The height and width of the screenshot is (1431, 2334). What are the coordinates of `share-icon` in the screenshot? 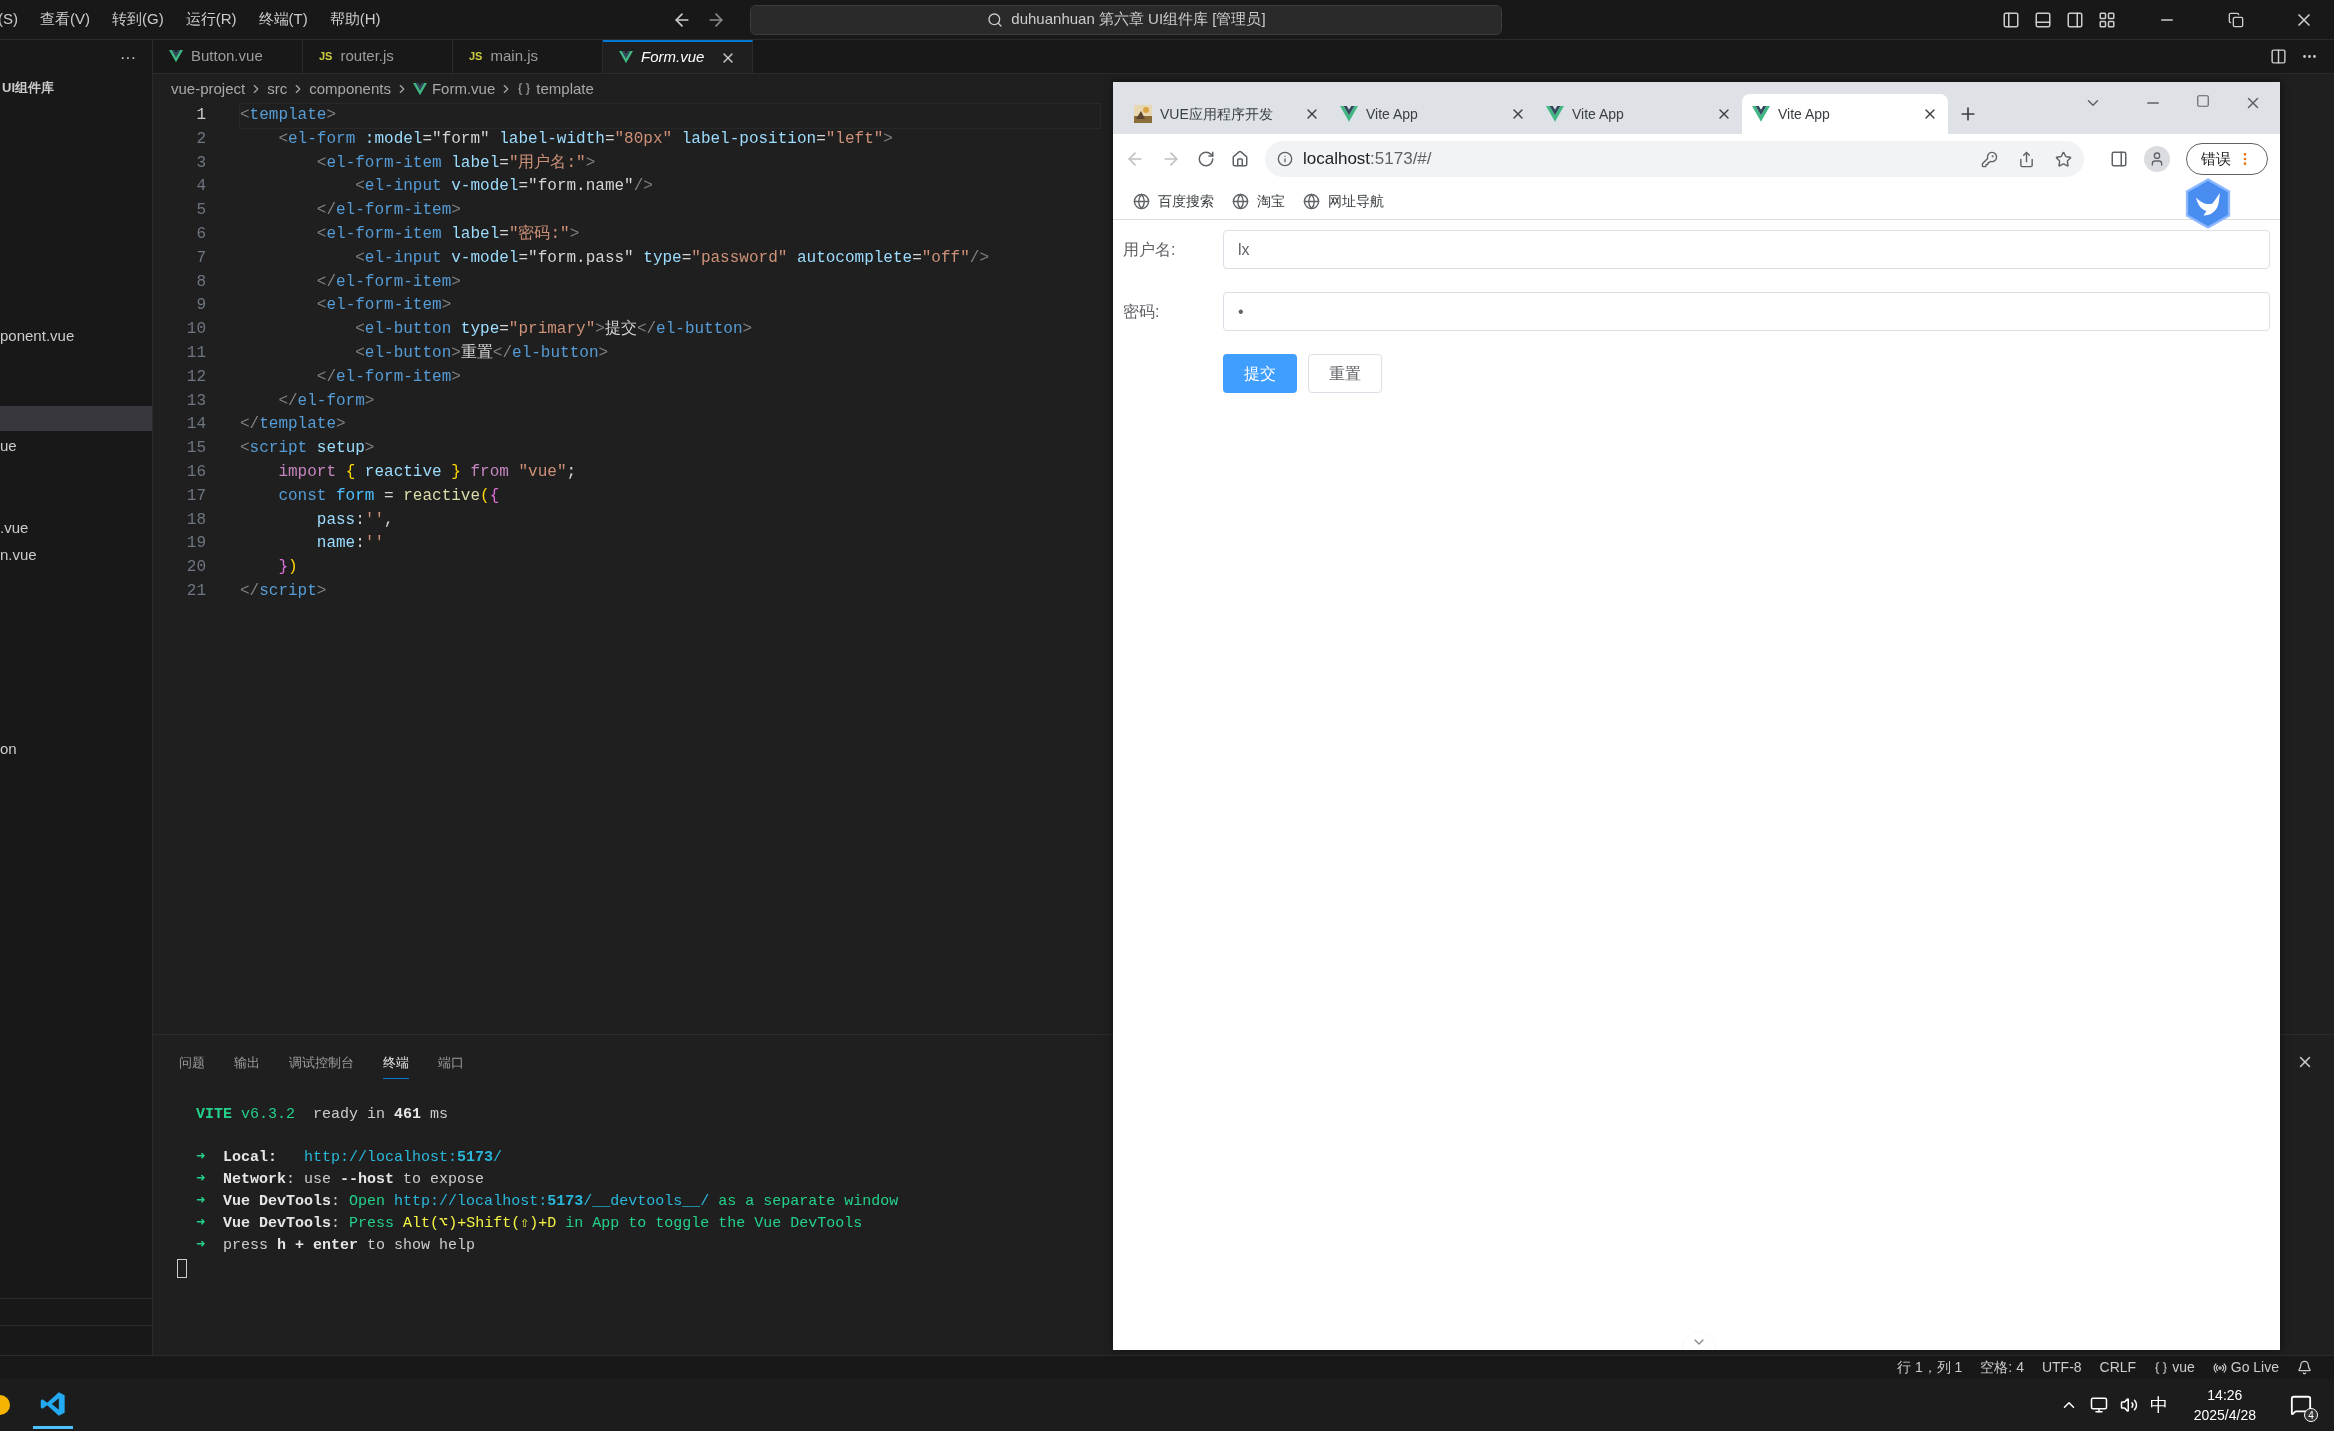 It's located at (2026, 159).